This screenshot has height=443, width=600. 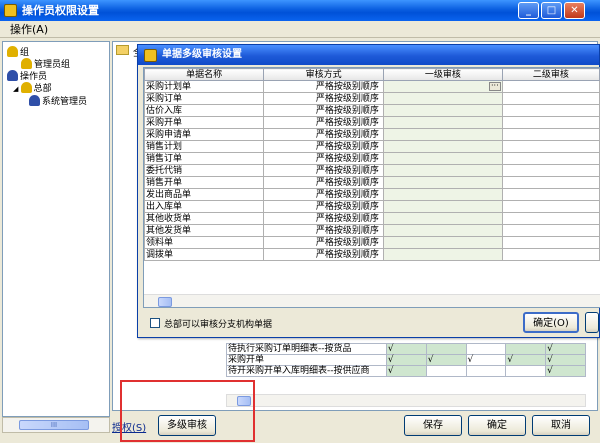 What do you see at coordinates (550, 74) in the screenshot?
I see `col-level2: 二级审核` at bounding box center [550, 74].